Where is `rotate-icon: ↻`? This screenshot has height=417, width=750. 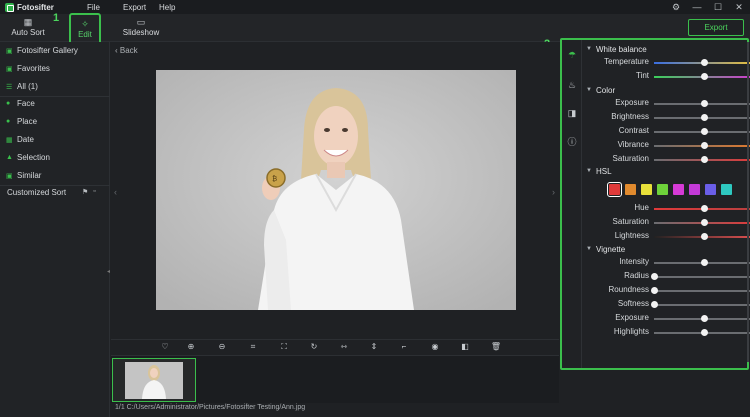 rotate-icon: ↻ is located at coordinates (314, 346).